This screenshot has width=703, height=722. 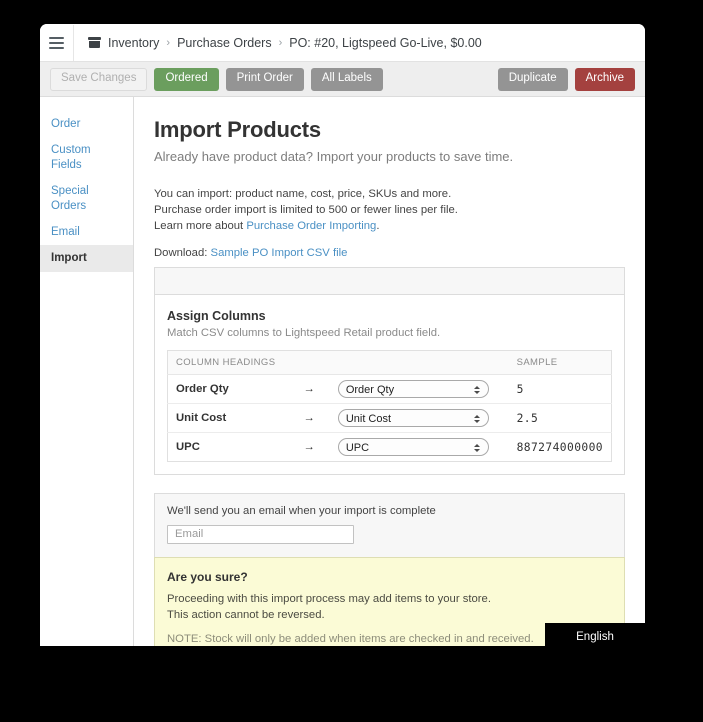 What do you see at coordinates (207, 576) in the screenshot?
I see `warning-title: Are you sure?` at bounding box center [207, 576].